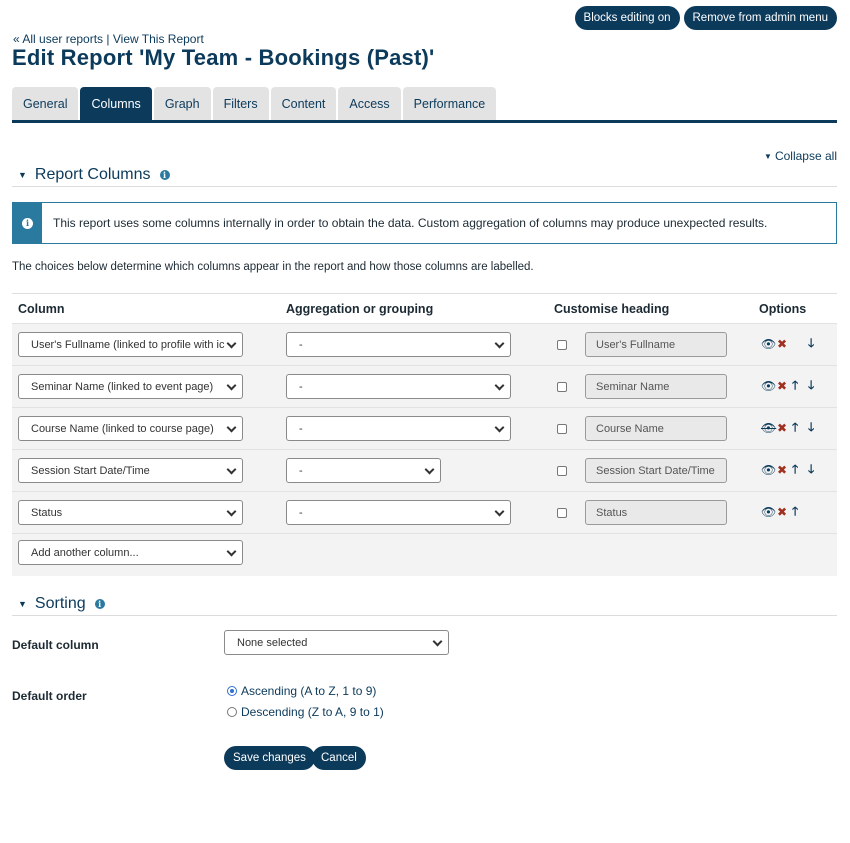 The image size is (850, 843). What do you see at coordinates (223, 57) in the screenshot?
I see `page-title: Edit Report 'My Team - Bookings (Past)'` at bounding box center [223, 57].